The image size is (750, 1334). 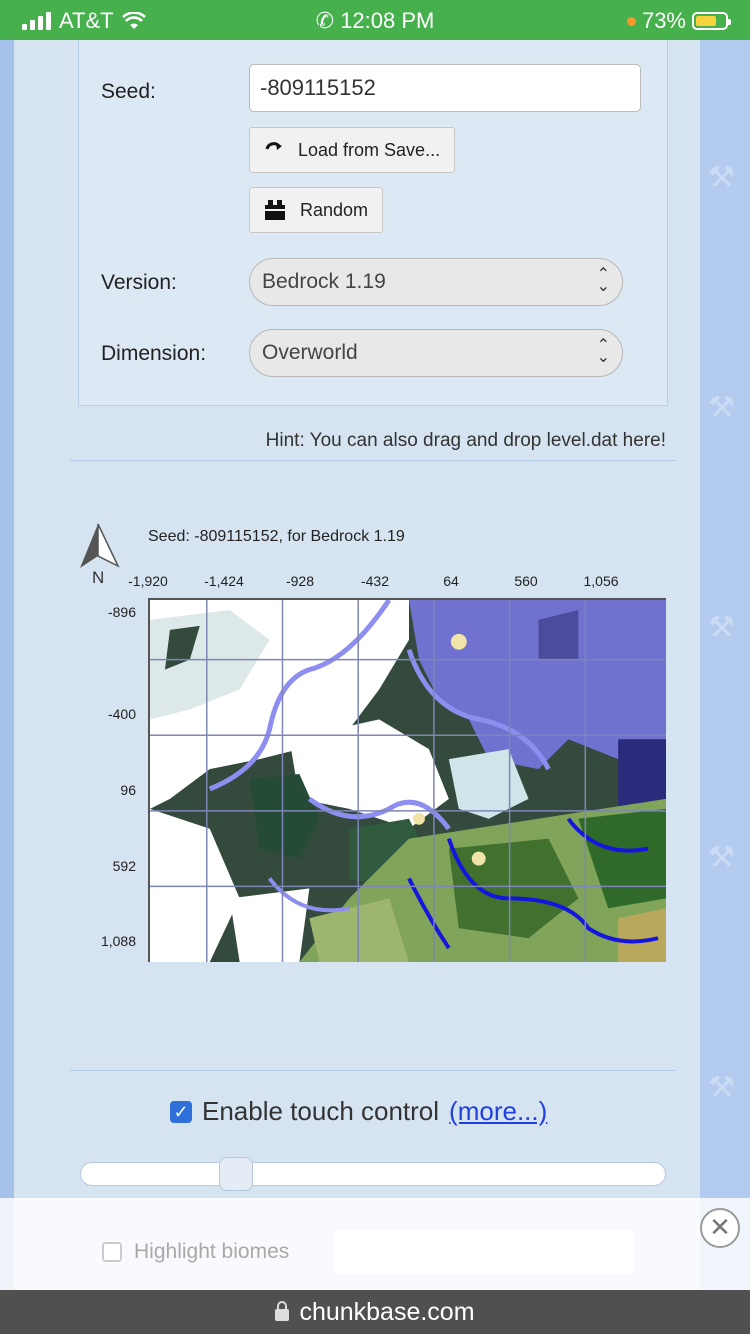 I want to click on zoom-slider-thumb, so click(x=236, y=1174).